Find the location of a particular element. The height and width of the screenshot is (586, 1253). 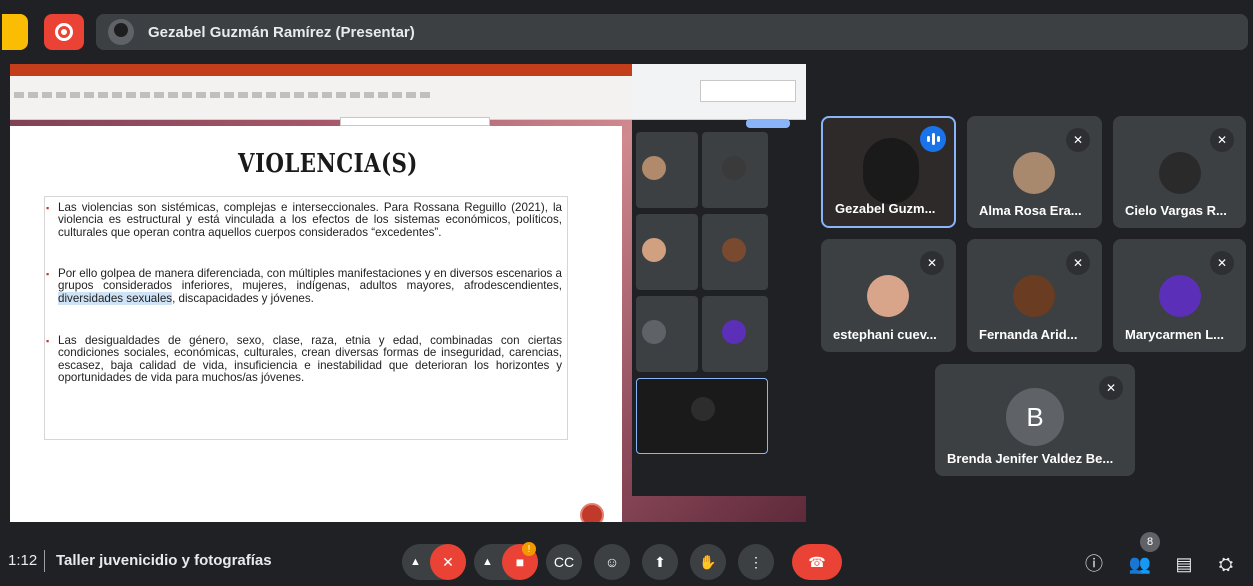

end-call-icon: ☎ is located at coordinates (817, 561).